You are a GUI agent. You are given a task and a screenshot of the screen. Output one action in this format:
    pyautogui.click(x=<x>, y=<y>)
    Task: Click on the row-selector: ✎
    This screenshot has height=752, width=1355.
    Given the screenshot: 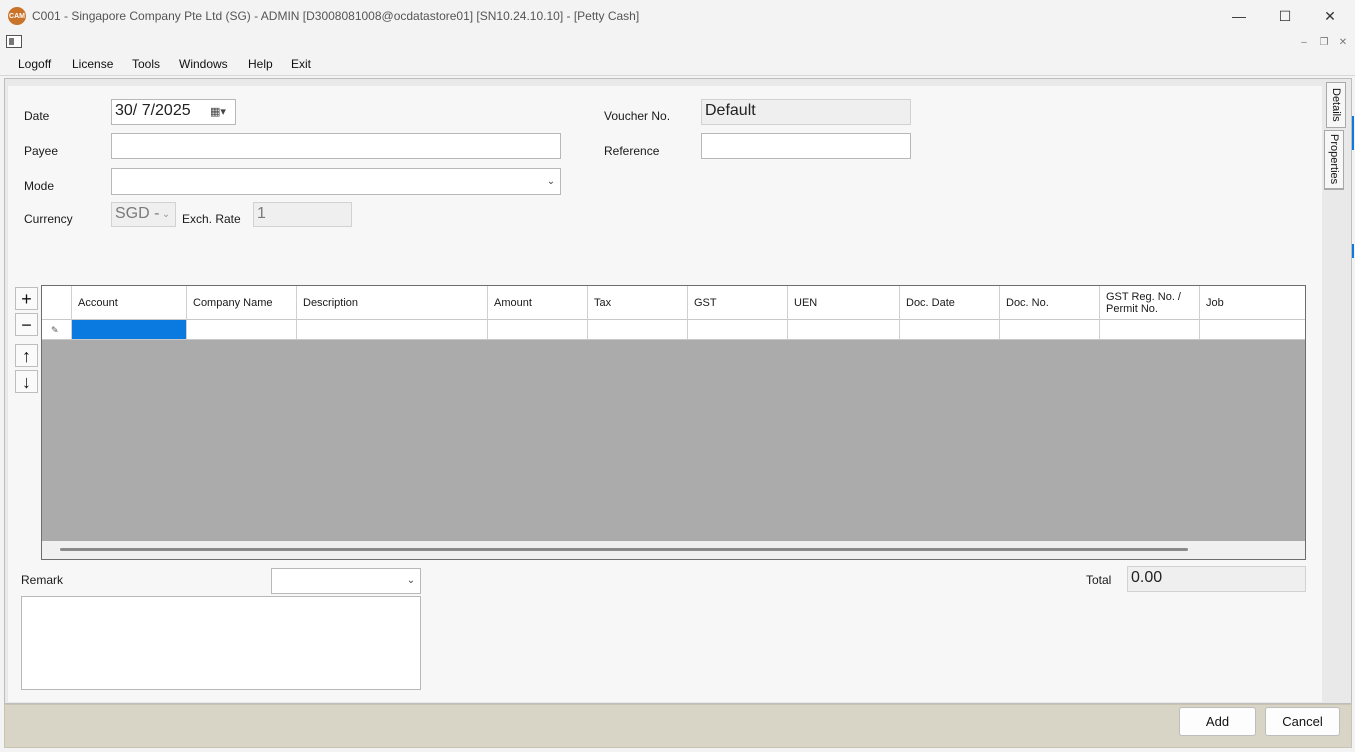 What is the action you would take?
    pyautogui.click(x=57, y=329)
    